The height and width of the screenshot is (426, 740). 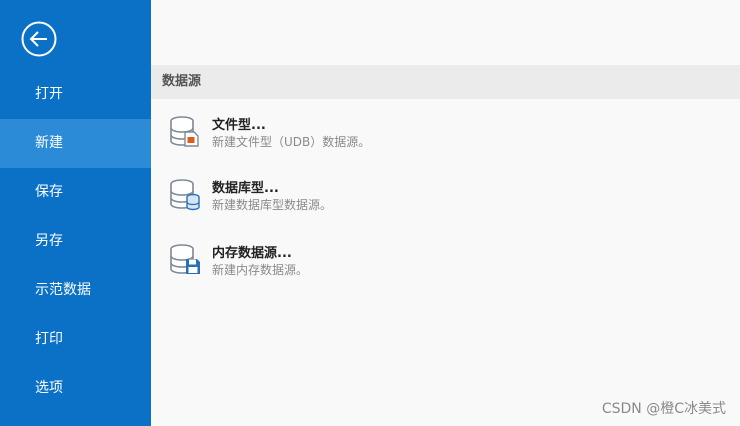 I want to click on new-file-datasource-option: 文件型... 新建文件型（UDB）数据源。, so click(x=368, y=138).